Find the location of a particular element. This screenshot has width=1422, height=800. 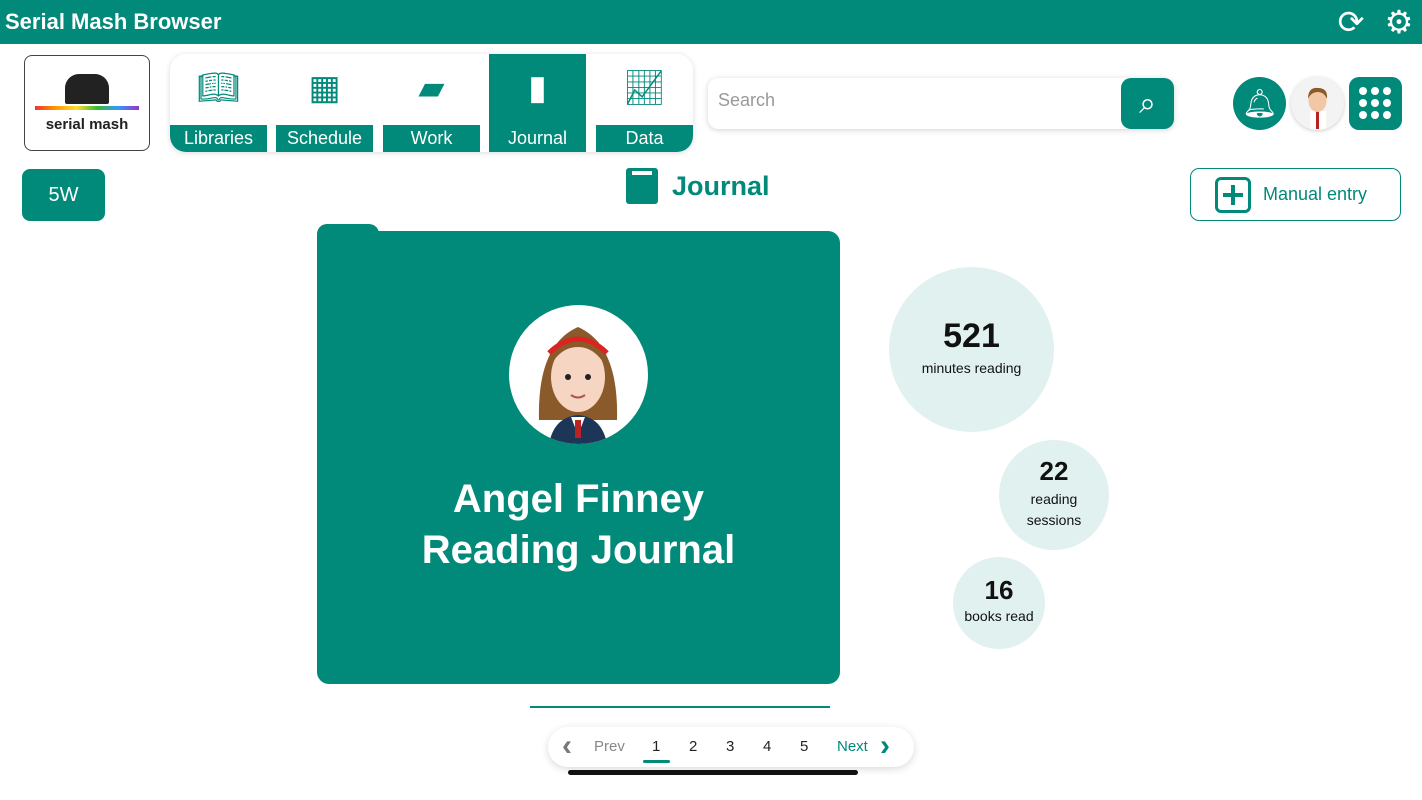

home-indicator is located at coordinates (713, 772).